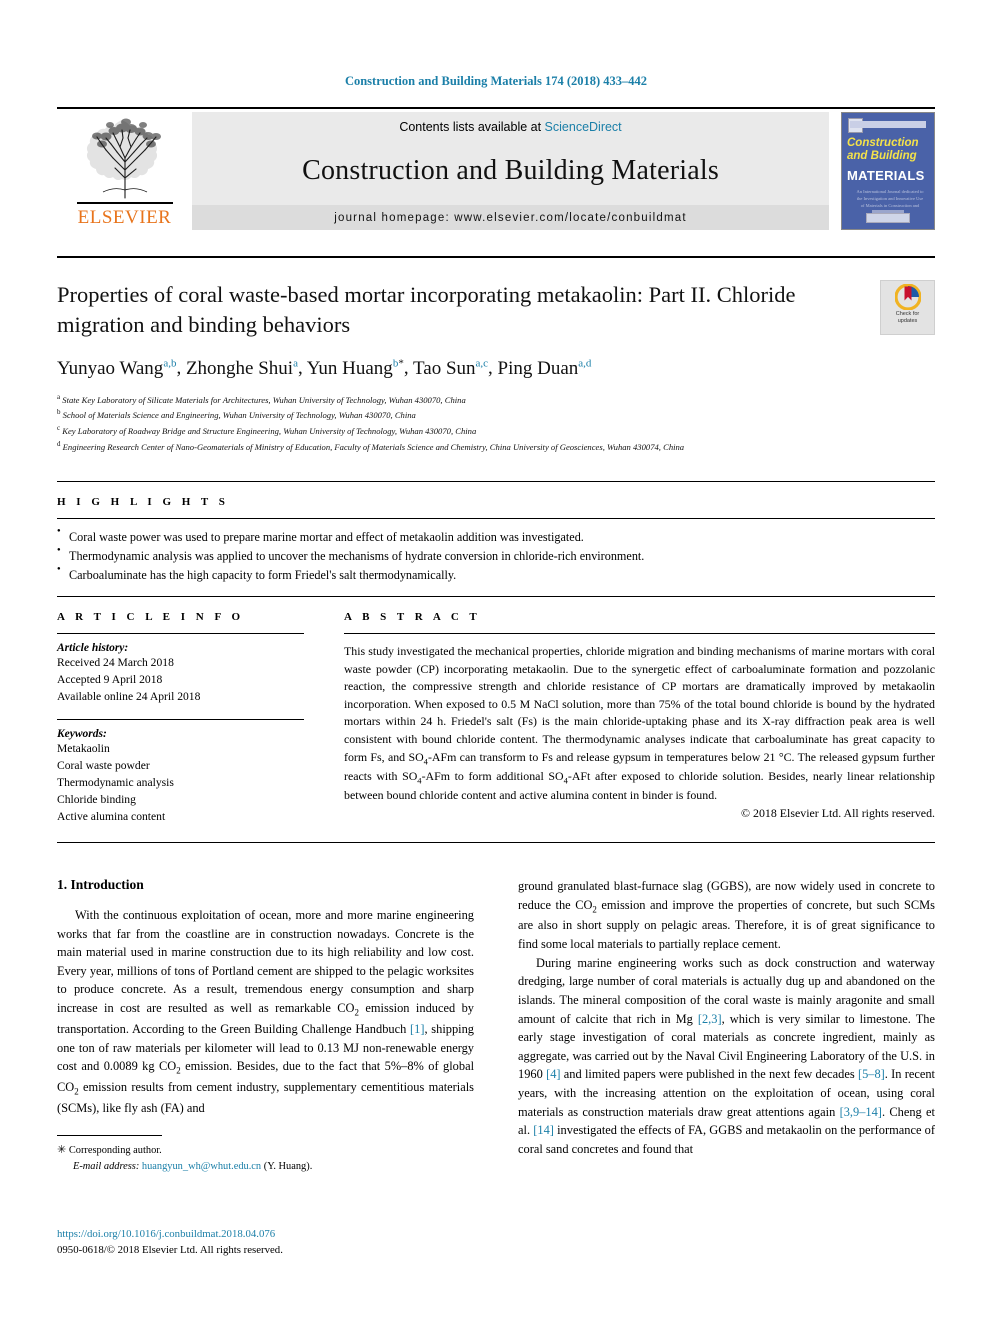 Image resolution: width=992 pixels, height=1323 pixels. Describe the element at coordinates (493, 368) in the screenshot. I see `author-sep-4: ,` at that location.